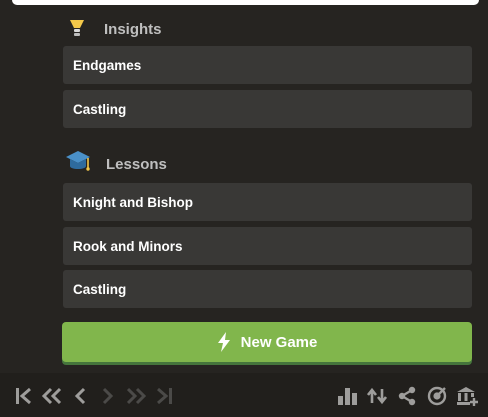 The width and height of the screenshot is (488, 417). I want to click on lightbulb-icon, so click(77, 29).